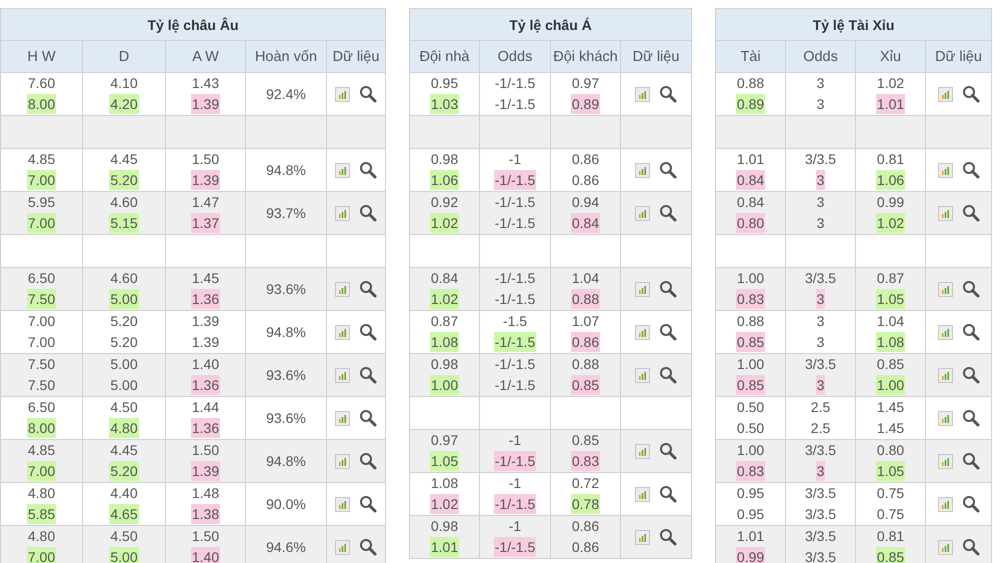  What do you see at coordinates (751, 299) in the screenshot?
I see `odds-value: 0.83` at bounding box center [751, 299].